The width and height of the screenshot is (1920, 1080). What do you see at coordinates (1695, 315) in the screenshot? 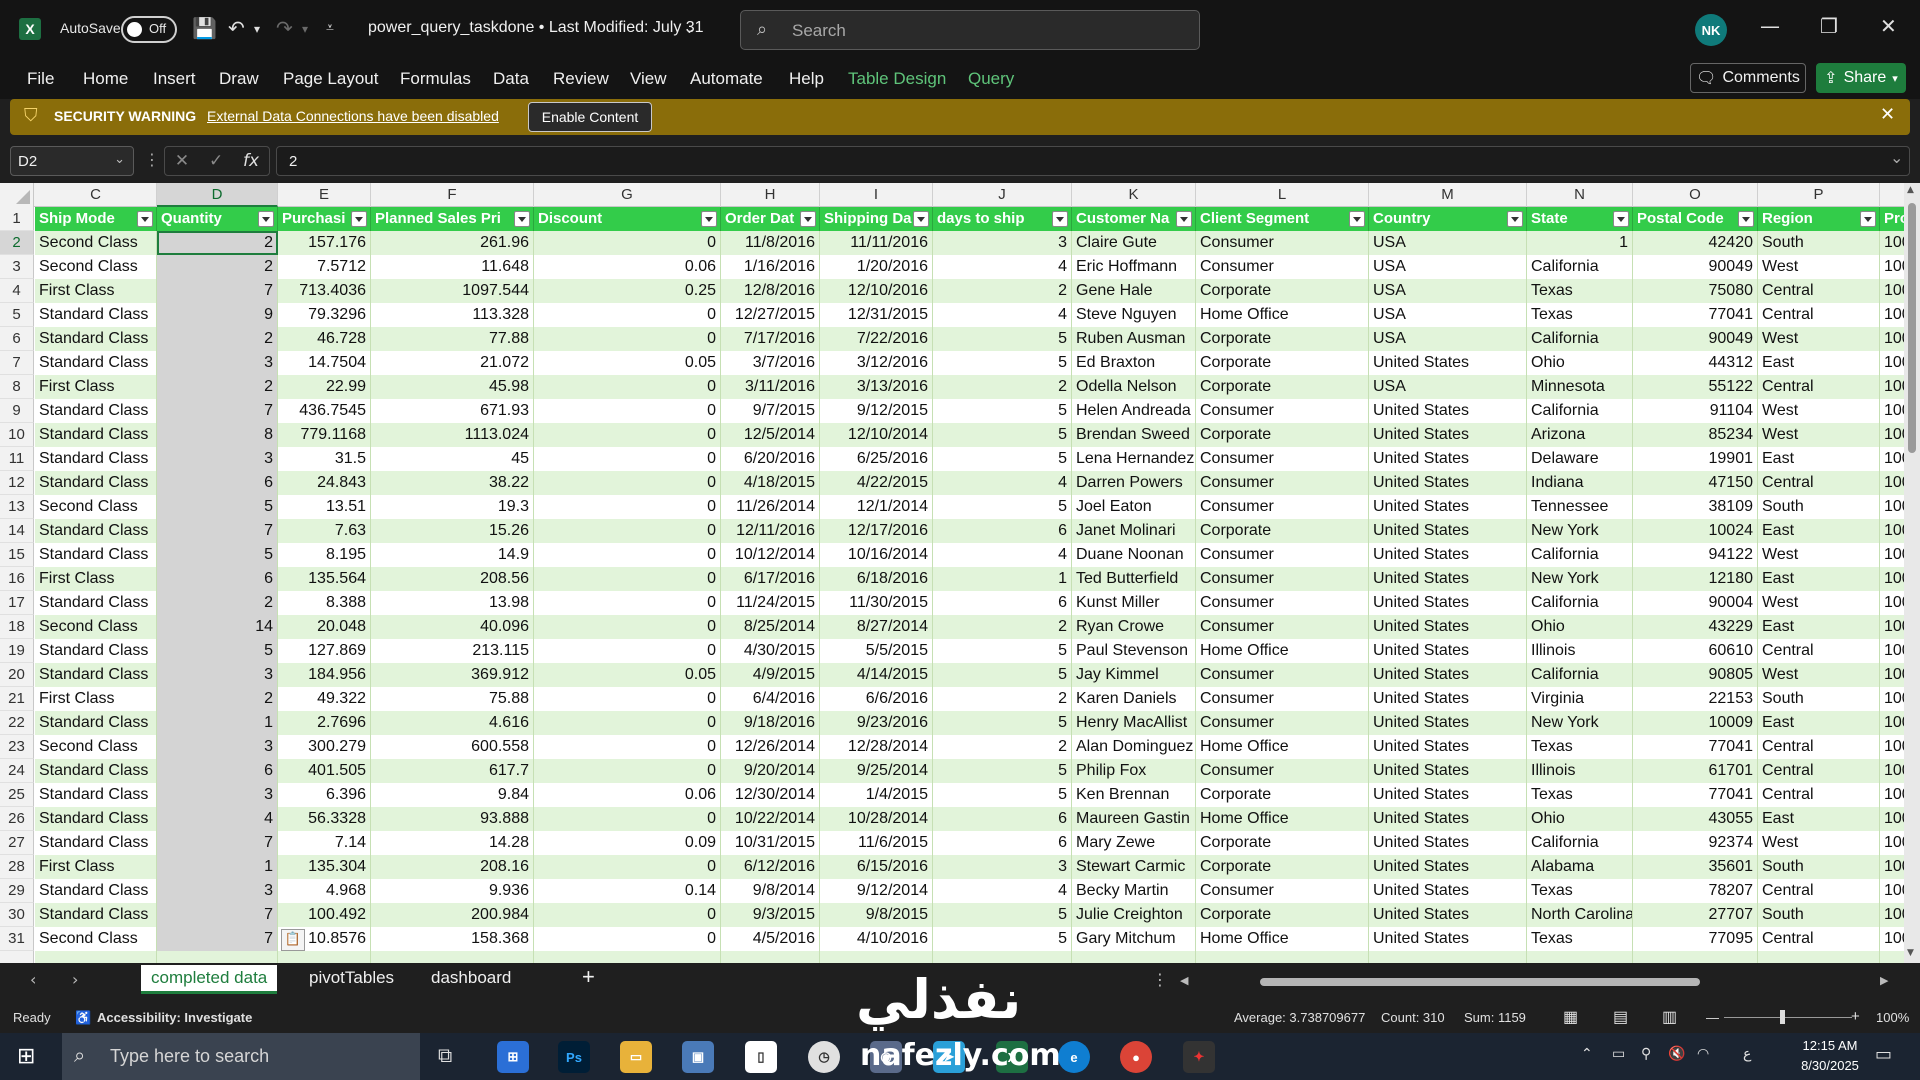
I see `table-cell: 77041` at bounding box center [1695, 315].